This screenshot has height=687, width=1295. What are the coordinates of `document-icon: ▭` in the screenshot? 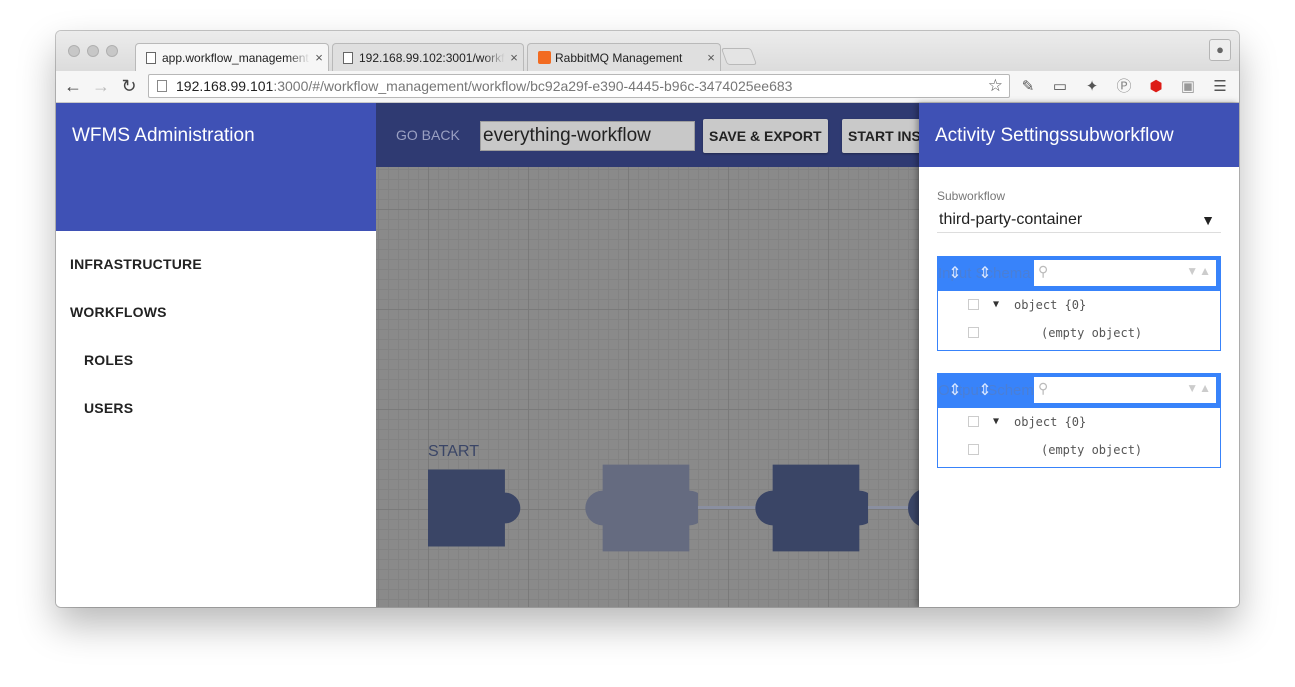 It's located at (1060, 87).